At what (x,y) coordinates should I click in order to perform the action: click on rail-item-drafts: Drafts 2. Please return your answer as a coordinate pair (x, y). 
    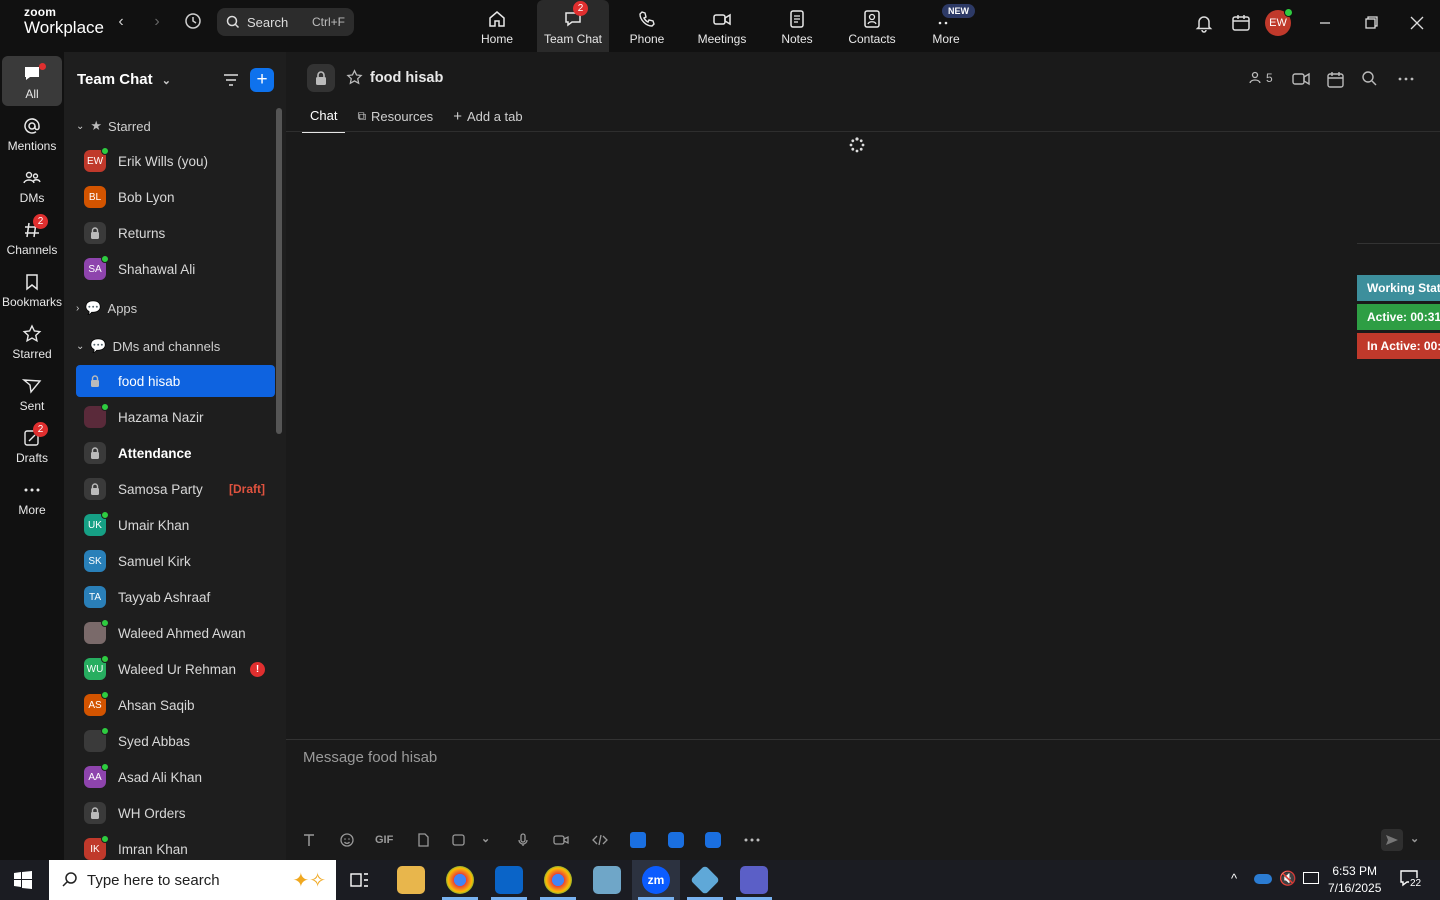
    Looking at the image, I should click on (32, 445).